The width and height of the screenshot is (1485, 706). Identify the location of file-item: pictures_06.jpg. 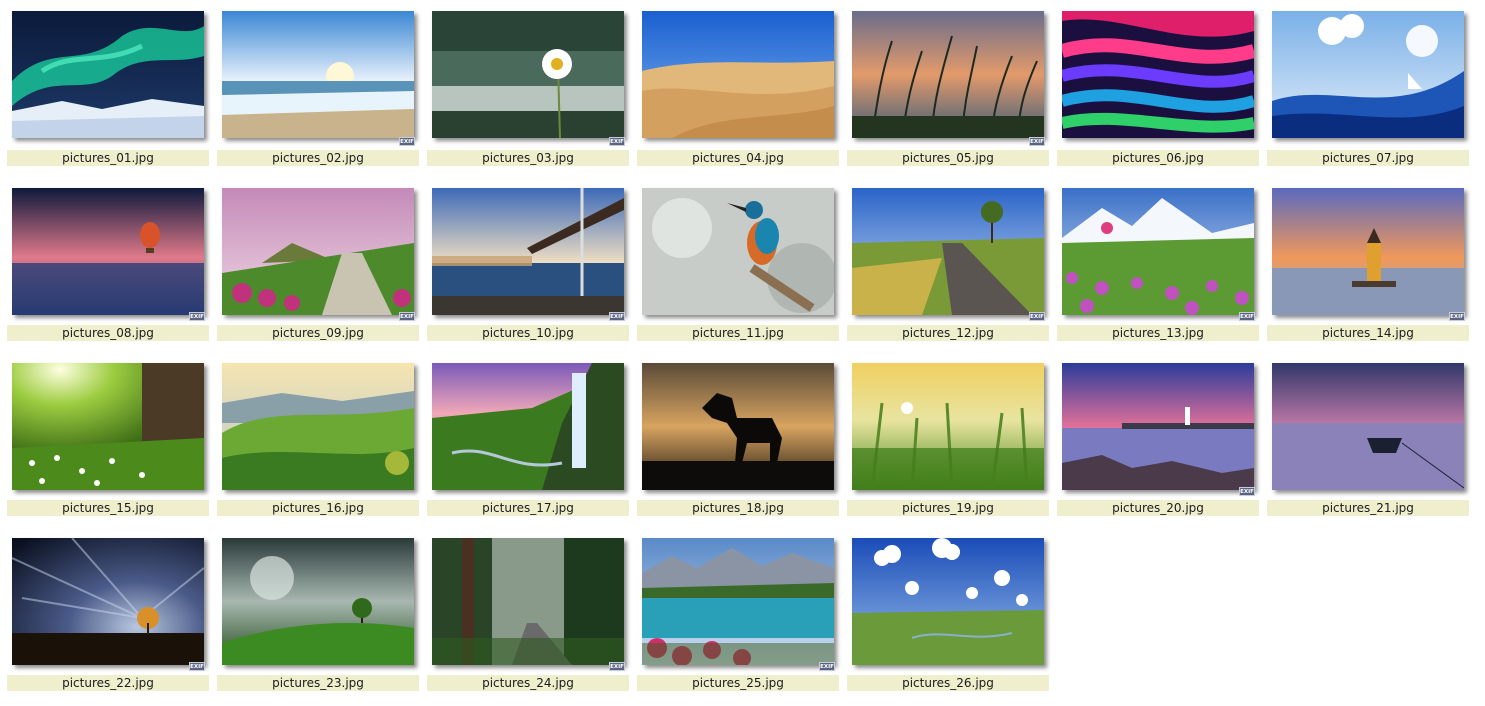
(1158, 91).